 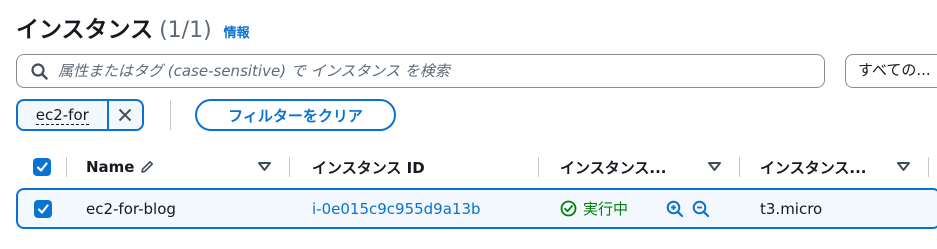 What do you see at coordinates (237, 31) in the screenshot?
I see `info-link: 情報` at bounding box center [237, 31].